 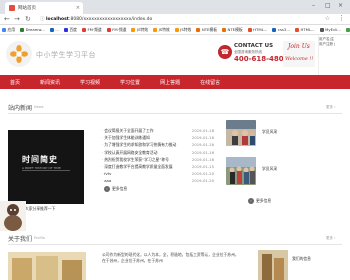 I want to click on browser-tabbar: 网站首页 × – □ ×, so click(x=175, y=7).